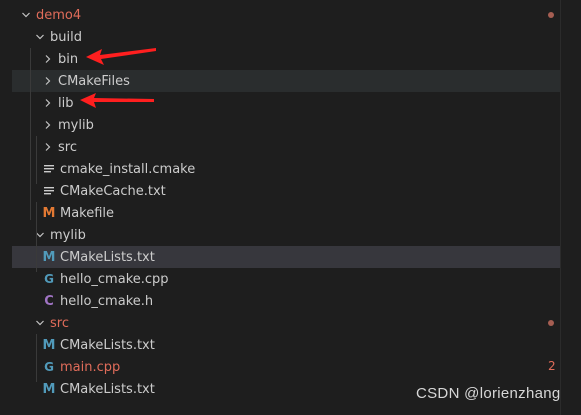 Image resolution: width=581 pixels, height=415 pixels. What do you see at coordinates (286, 15) in the screenshot?
I see `folder-item-demo4: demo4` at bounding box center [286, 15].